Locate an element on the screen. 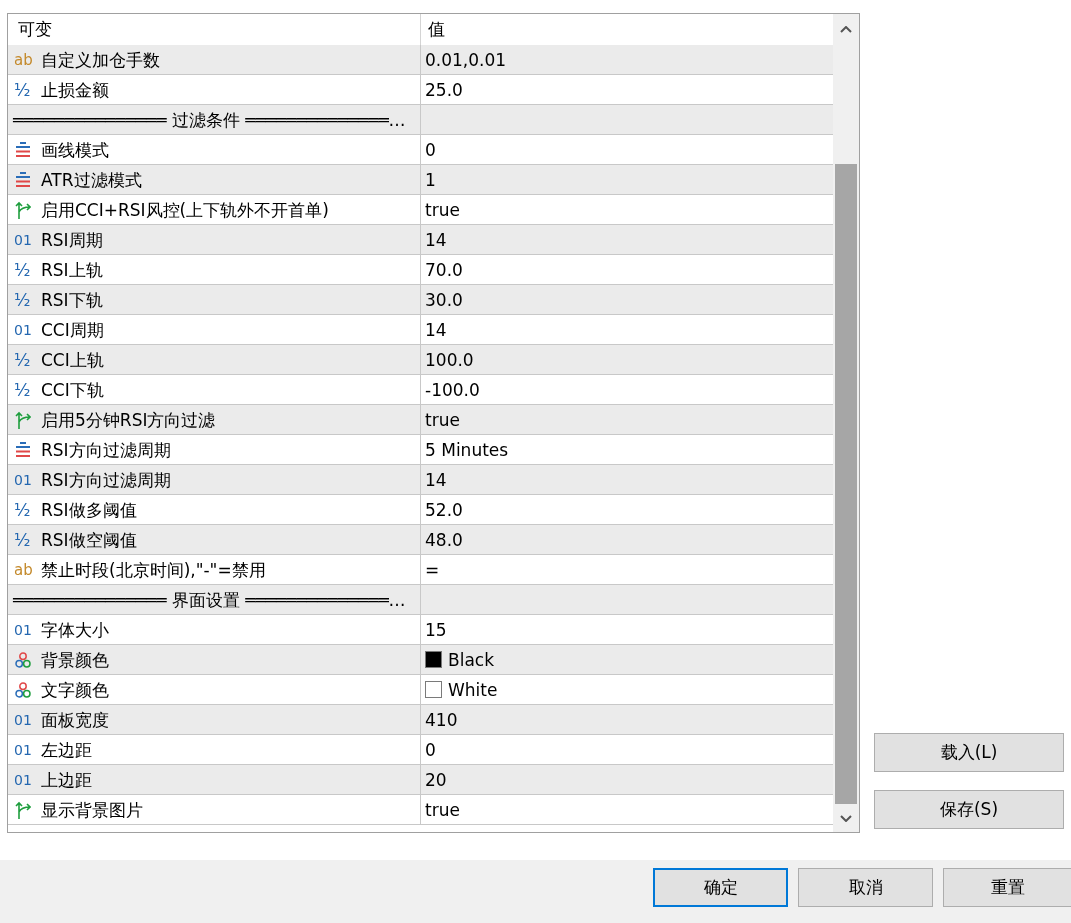 Image resolution: width=1071 pixels, height=923 pixels. parameter-name: 面板宽度 is located at coordinates (75, 719).